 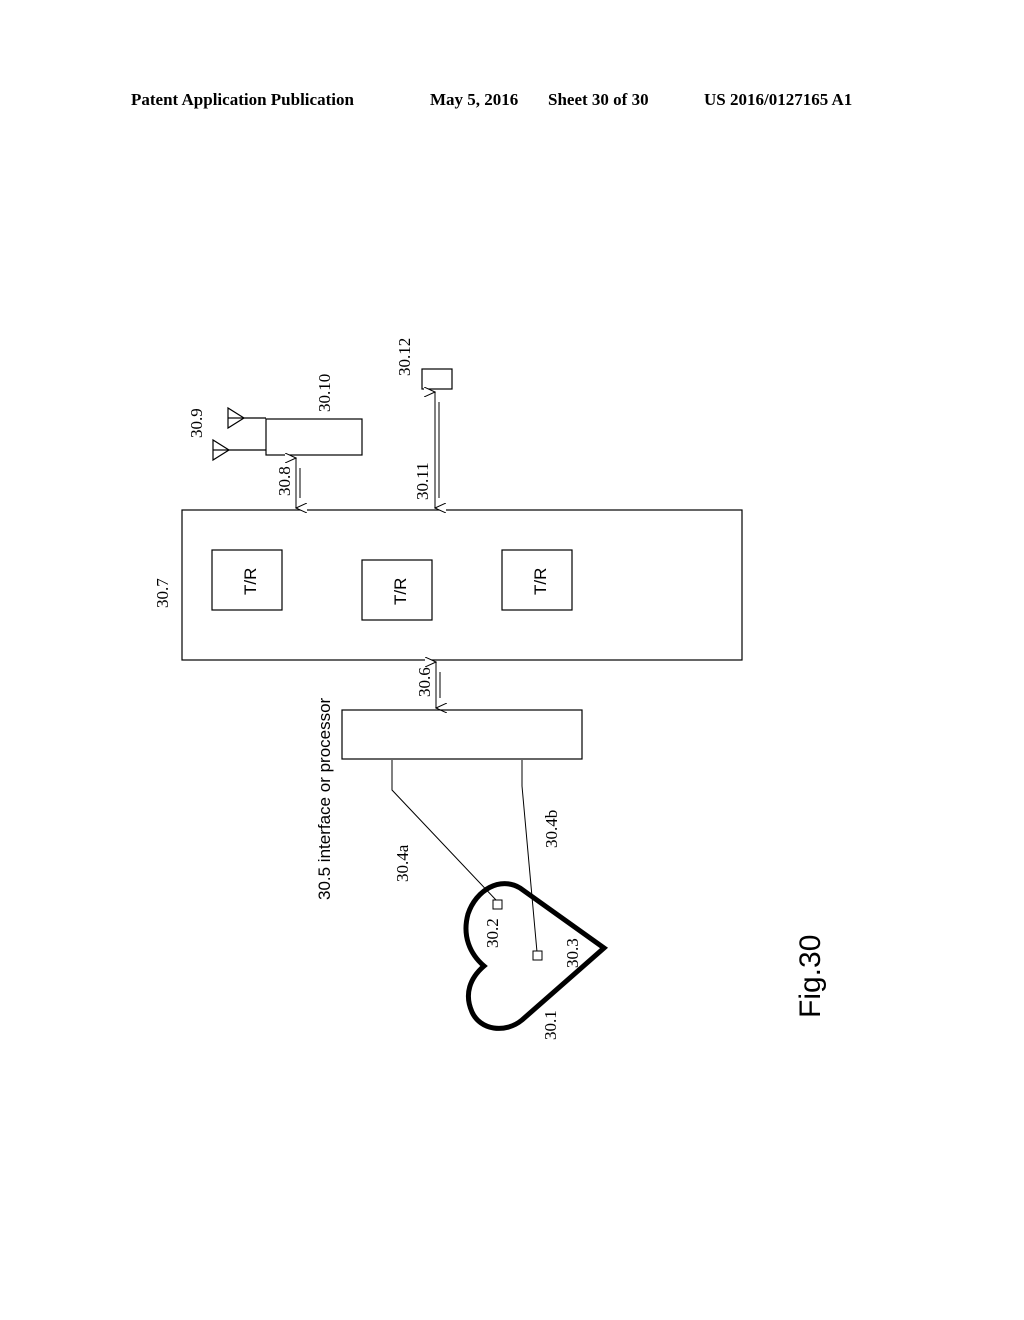 I want to click on label-link-radio: 30.8, so click(x=284, y=481).